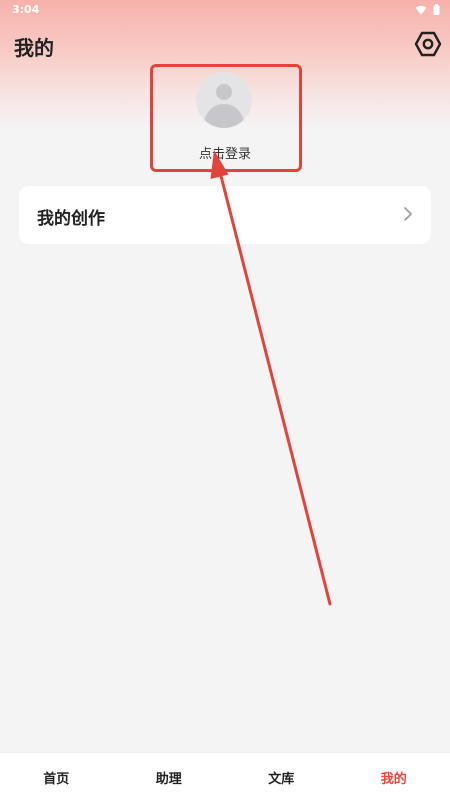 This screenshot has width=450, height=801. What do you see at coordinates (421, 10) in the screenshot?
I see `wifi-icon` at bounding box center [421, 10].